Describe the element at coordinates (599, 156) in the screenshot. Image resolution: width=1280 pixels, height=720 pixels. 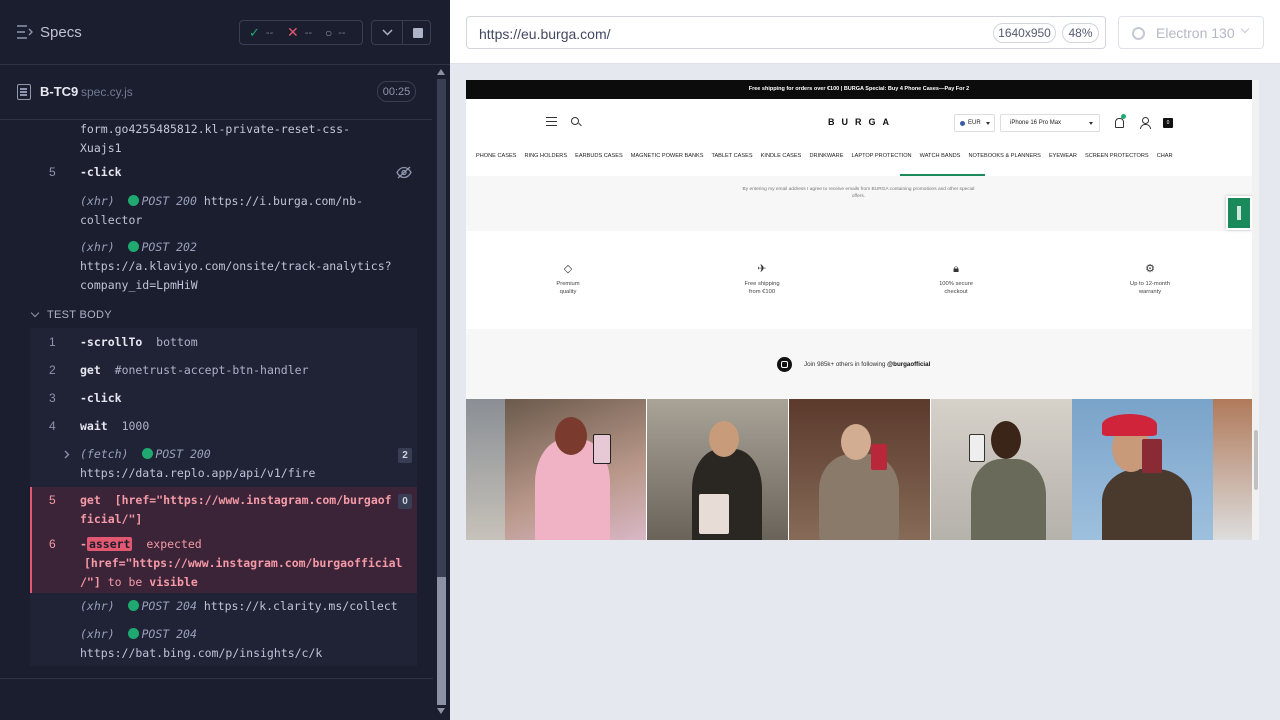
I see `nav-item: EARBUDS CASES` at that location.